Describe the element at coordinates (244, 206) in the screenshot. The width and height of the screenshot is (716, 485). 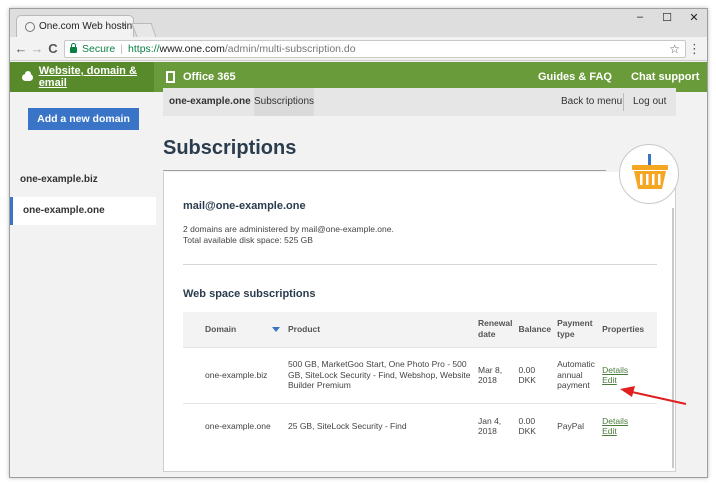
I see `mail-account-title: mail@one-example.one` at that location.